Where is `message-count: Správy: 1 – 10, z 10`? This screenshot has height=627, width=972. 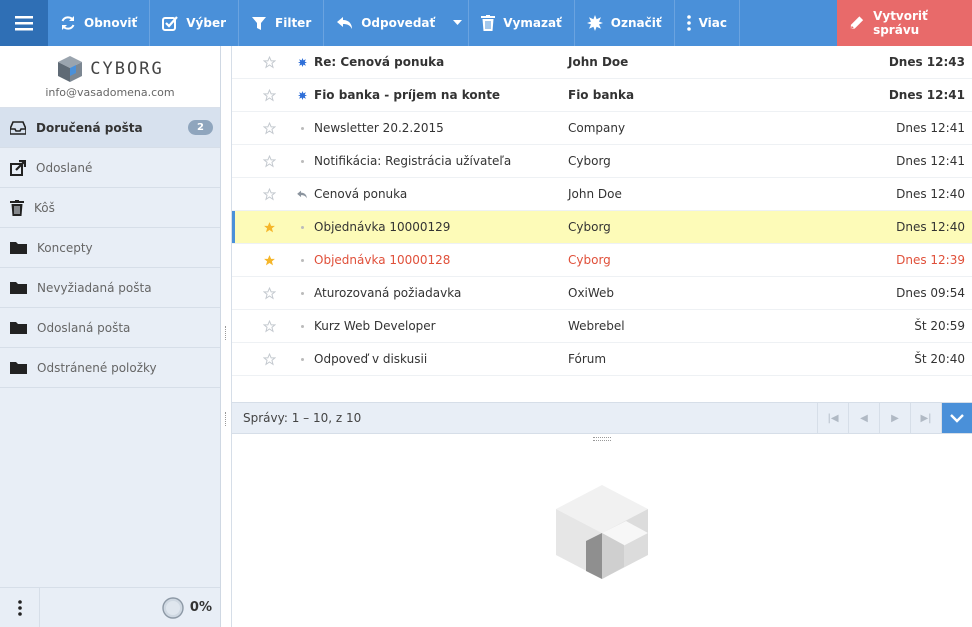 message-count: Správy: 1 – 10, z 10 is located at coordinates (302, 418).